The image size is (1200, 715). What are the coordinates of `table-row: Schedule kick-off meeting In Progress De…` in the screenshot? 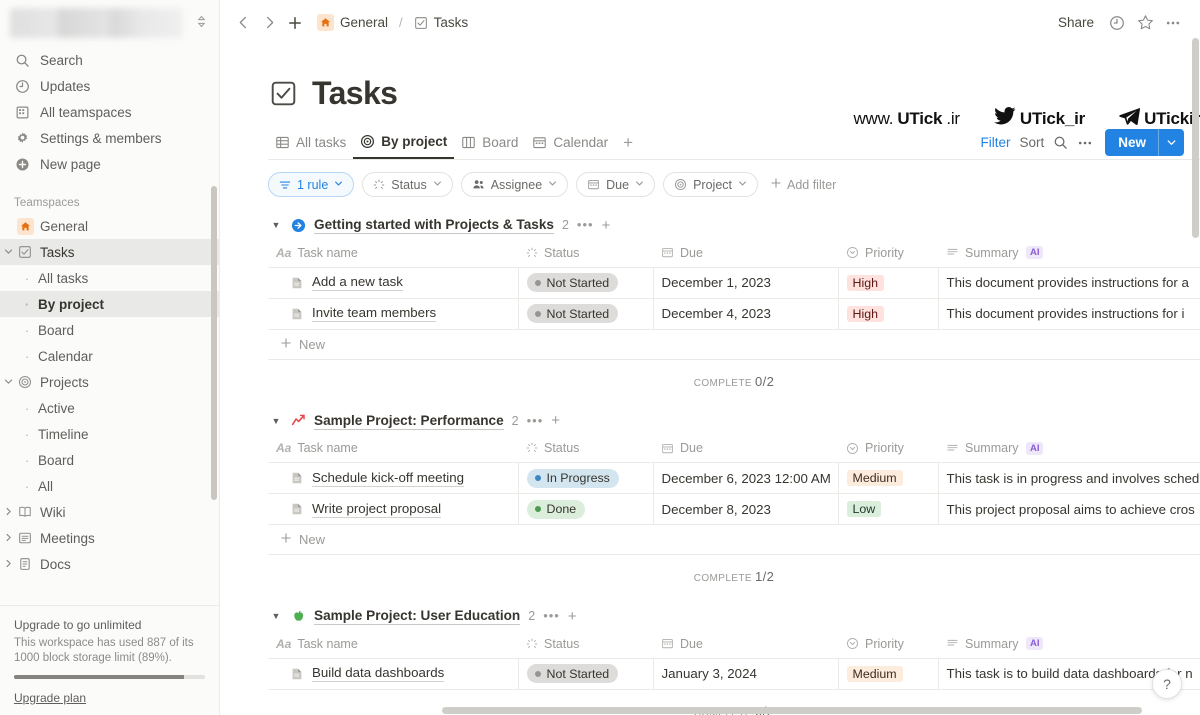 It's located at (734, 478).